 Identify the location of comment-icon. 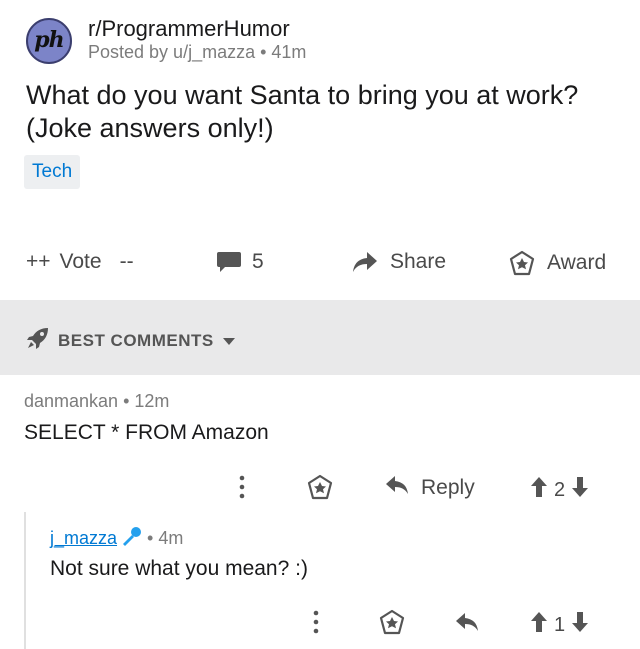
(229, 262).